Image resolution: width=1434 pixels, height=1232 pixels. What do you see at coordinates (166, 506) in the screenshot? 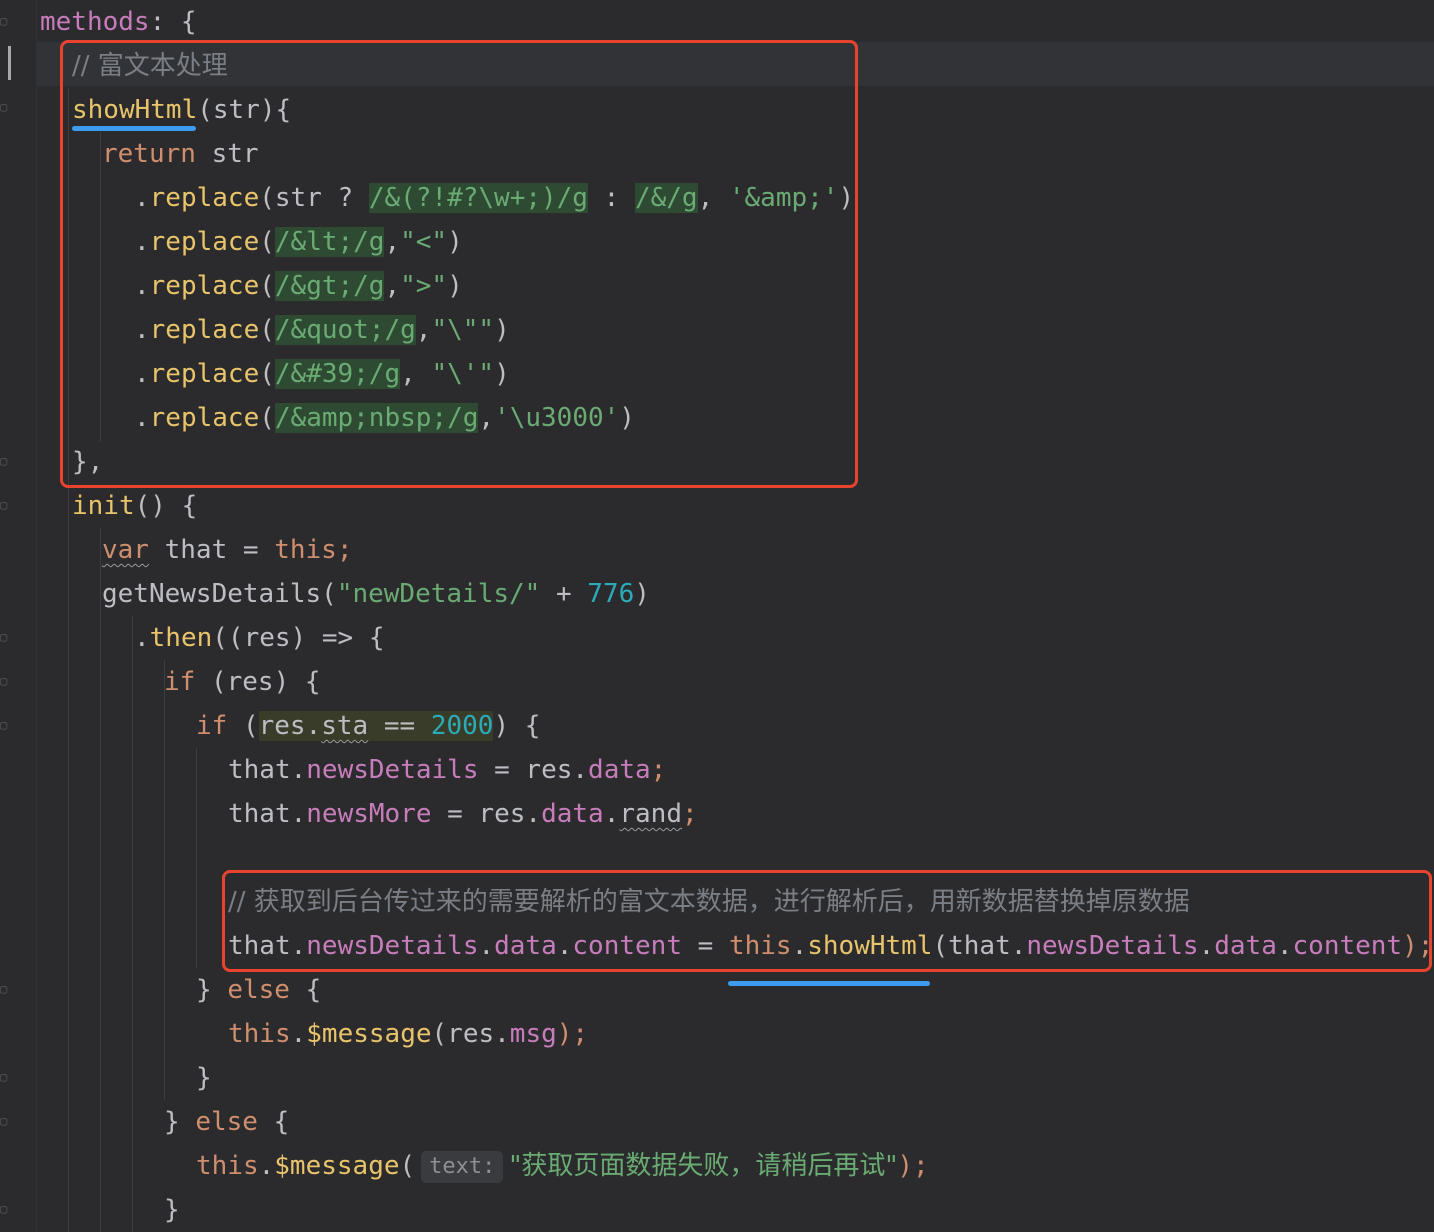
I see `token: () {` at bounding box center [166, 506].